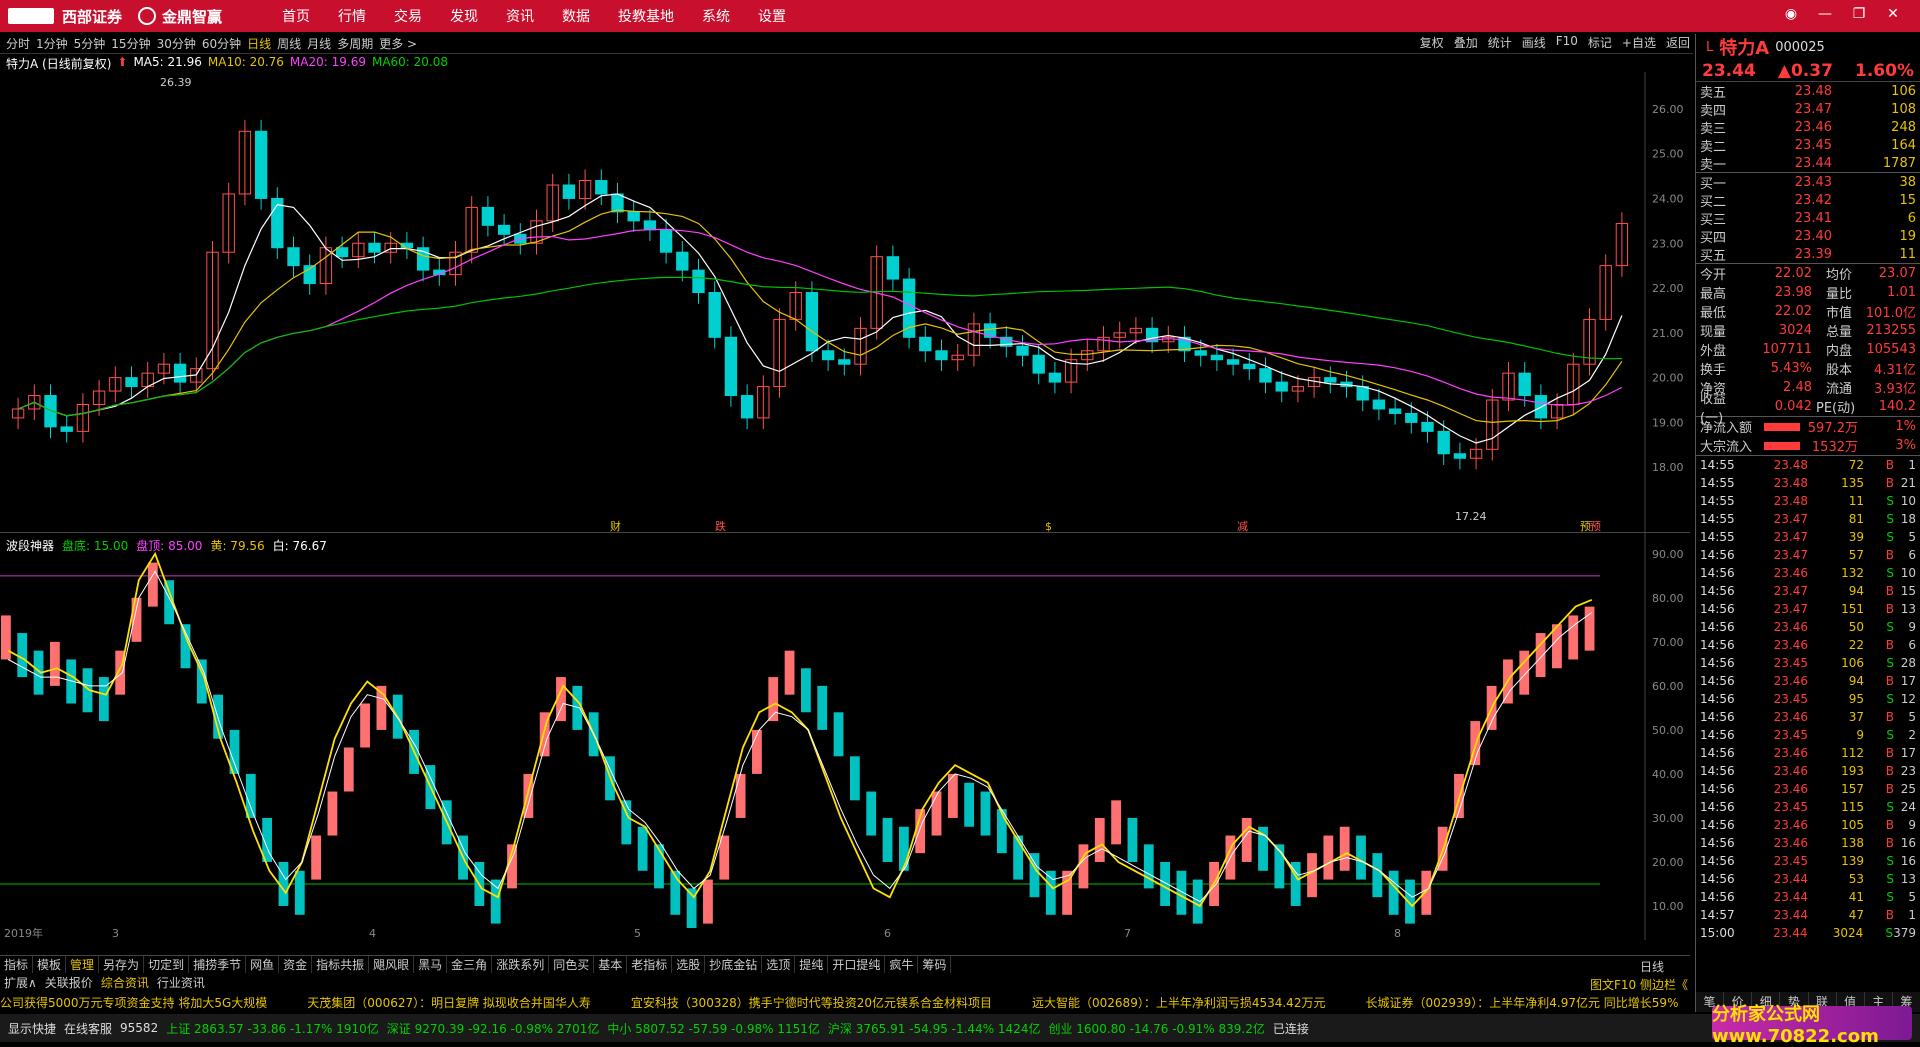 This screenshot has width=1920, height=1047. I want to click on period-tab: 月线, so click(319, 43).